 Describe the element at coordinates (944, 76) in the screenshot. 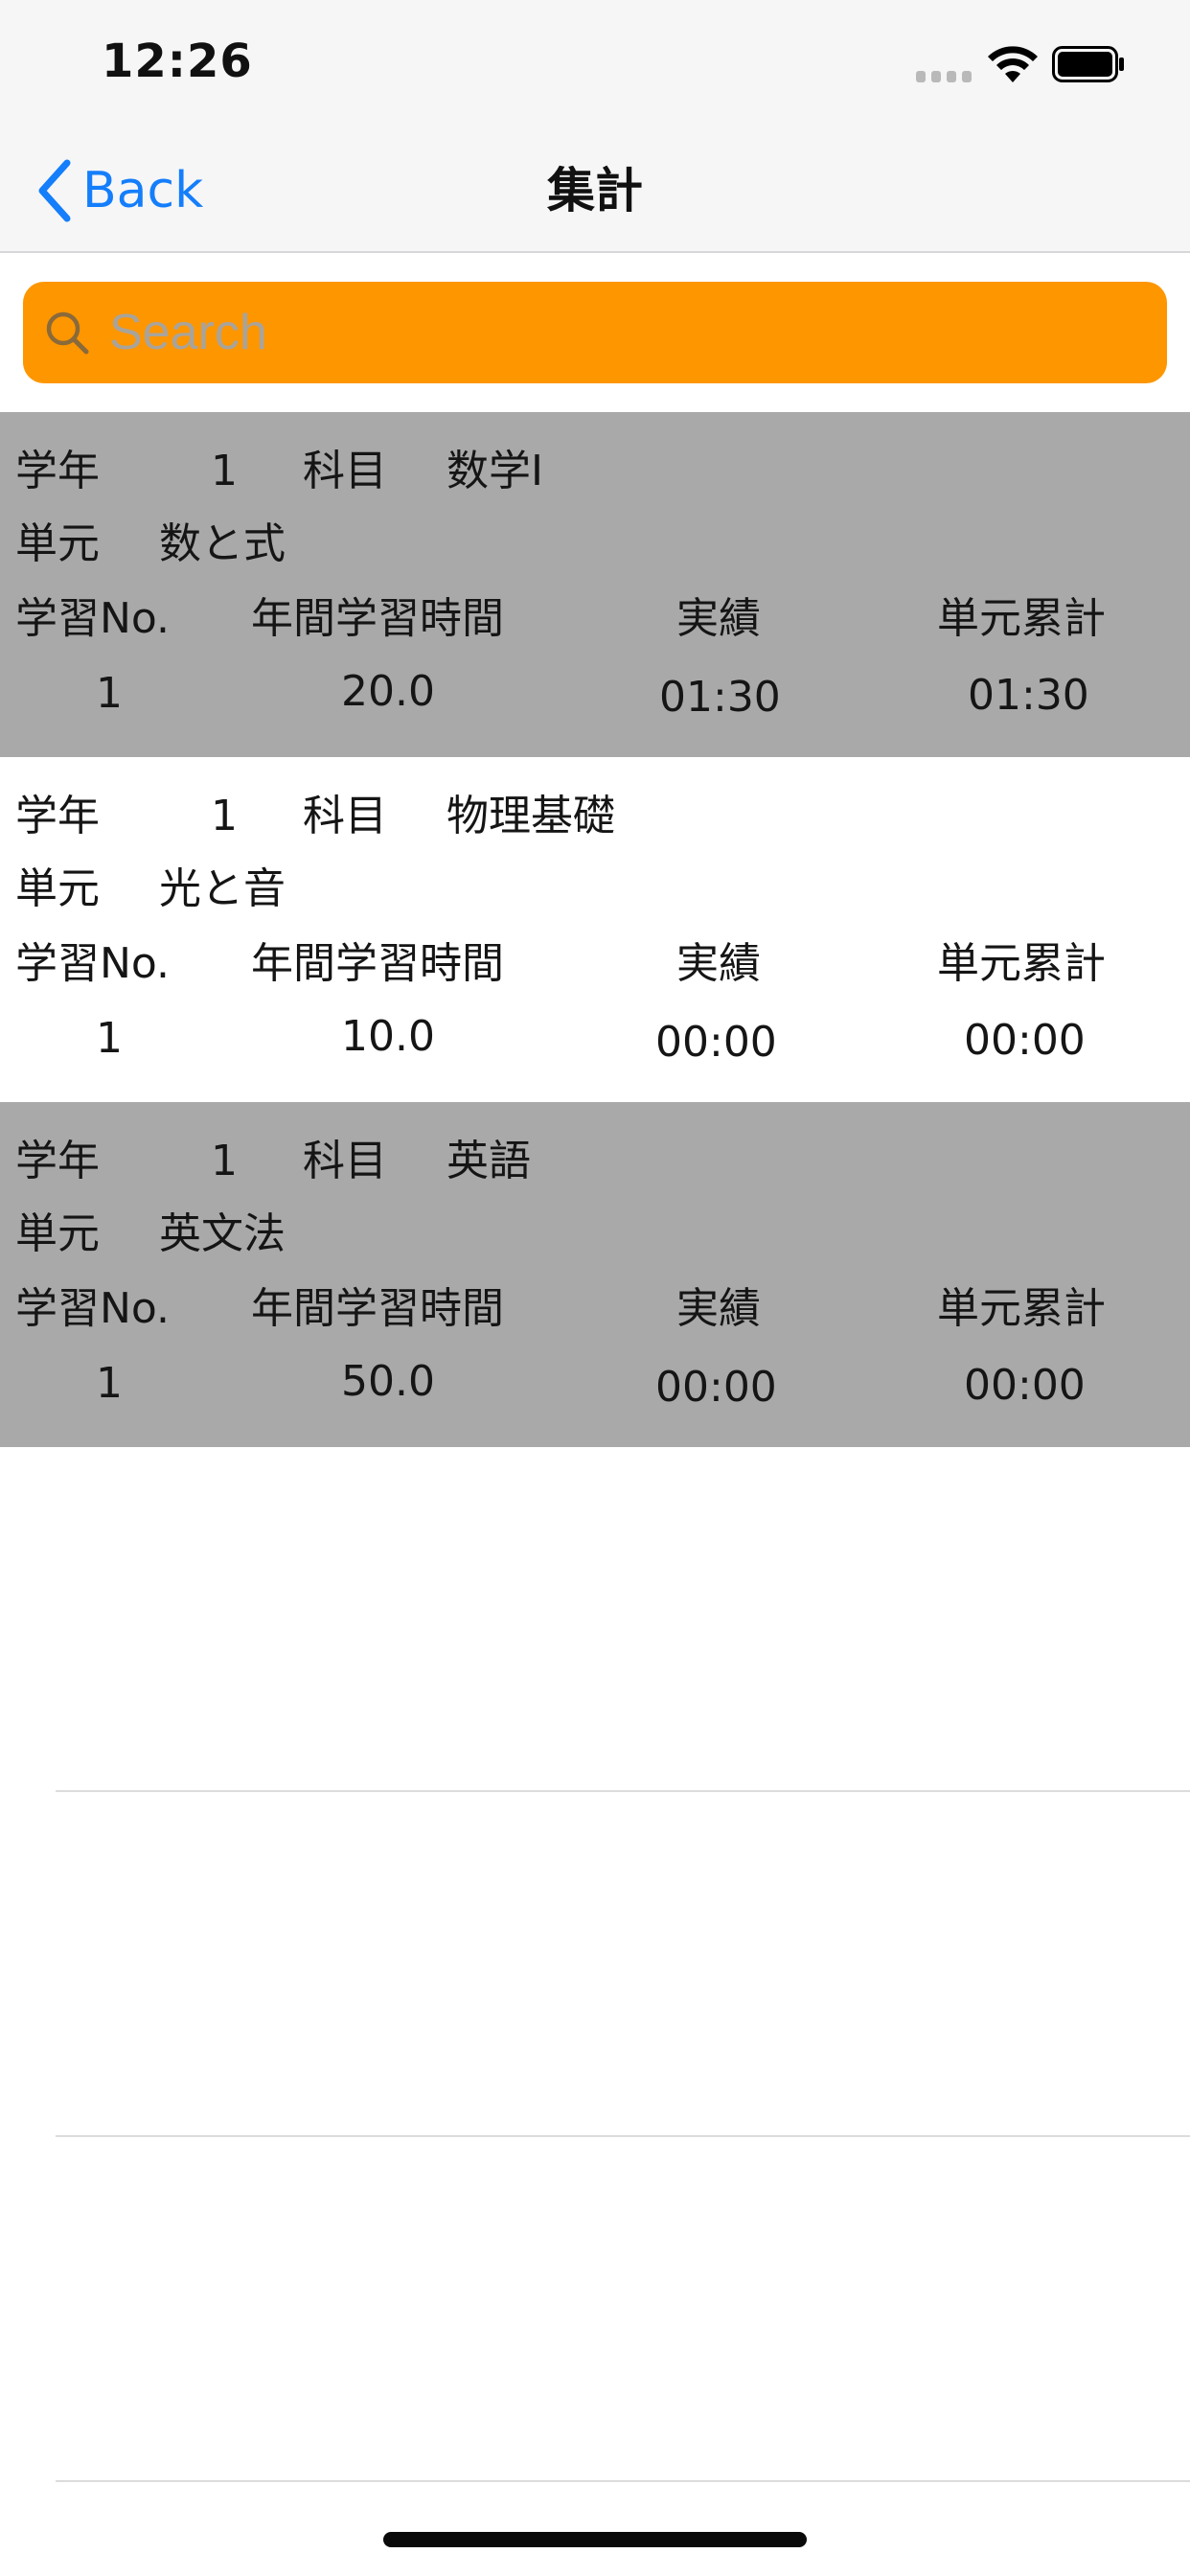

I see `cellular-signal-icon` at that location.